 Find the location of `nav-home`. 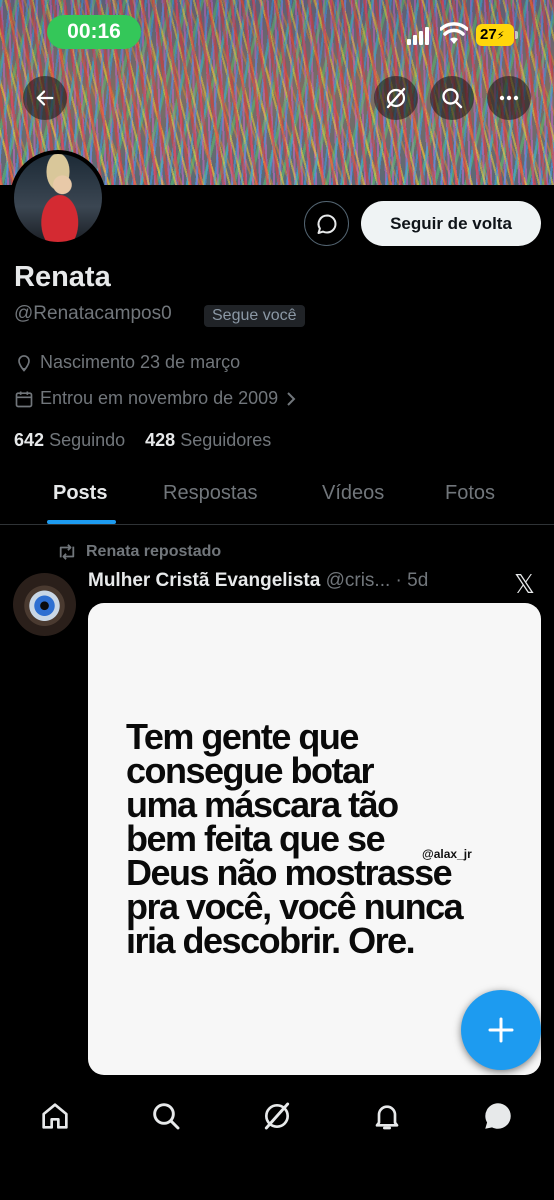

nav-home is located at coordinates (55, 1116).